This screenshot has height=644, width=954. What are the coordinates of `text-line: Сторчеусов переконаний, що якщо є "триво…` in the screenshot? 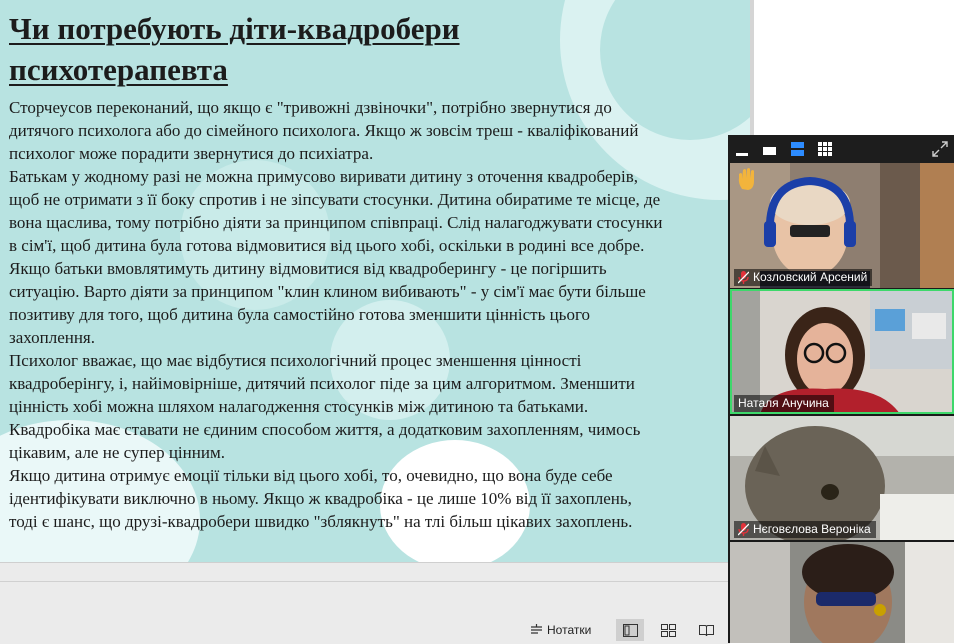 It's located at (310, 107).